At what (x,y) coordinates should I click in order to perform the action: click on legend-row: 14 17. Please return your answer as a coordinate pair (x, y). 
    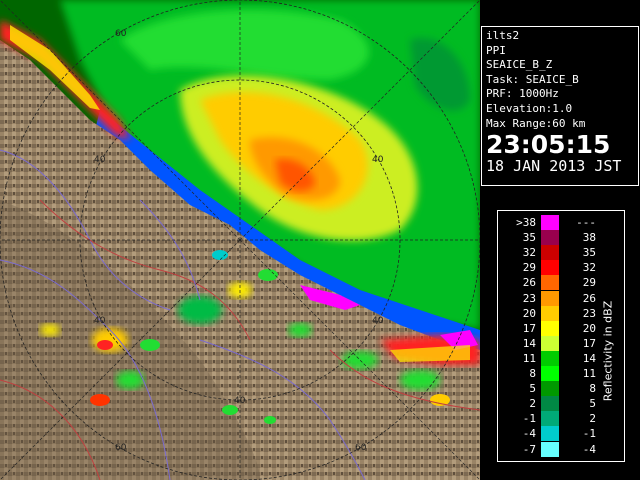
    Looking at the image, I should click on (557, 343).